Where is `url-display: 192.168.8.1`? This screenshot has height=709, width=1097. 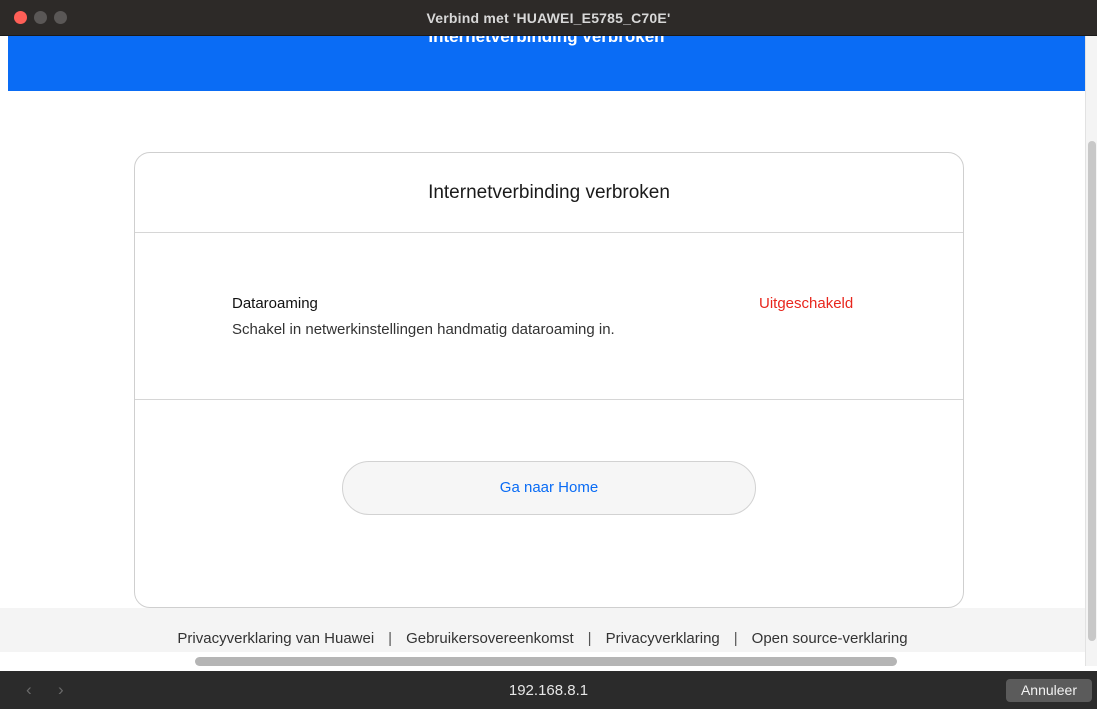
url-display: 192.168.8.1 is located at coordinates (548, 690).